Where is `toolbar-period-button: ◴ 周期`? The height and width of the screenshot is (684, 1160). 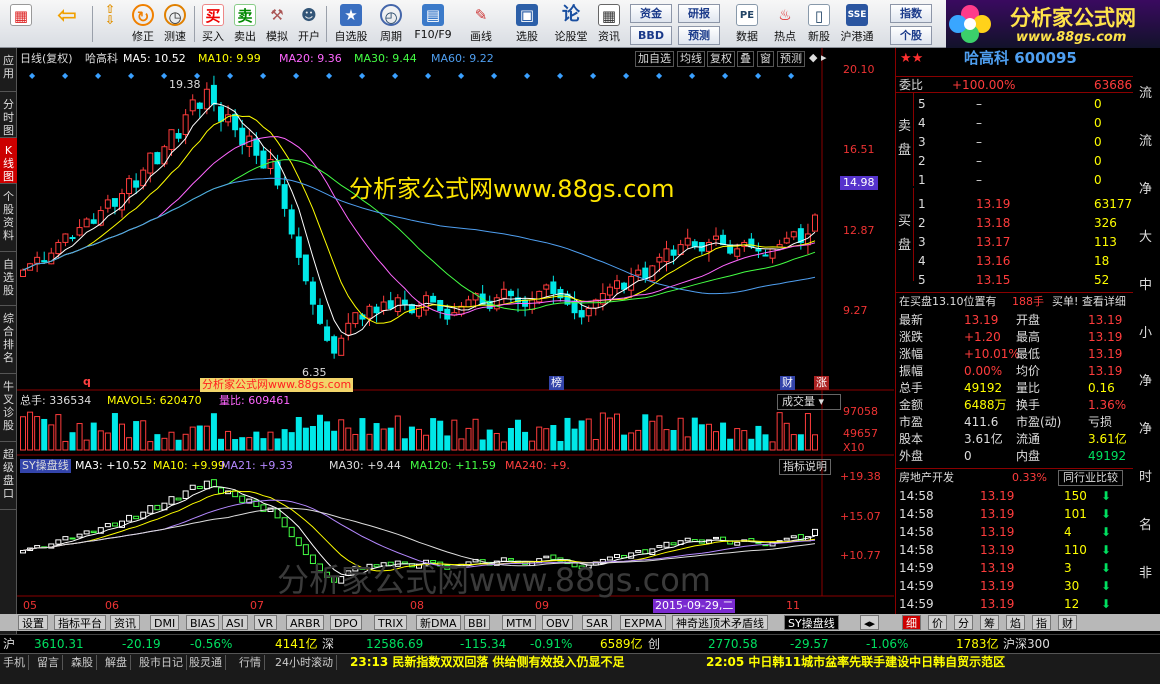 toolbar-period-button: ◴ 周期 is located at coordinates (391, 24).